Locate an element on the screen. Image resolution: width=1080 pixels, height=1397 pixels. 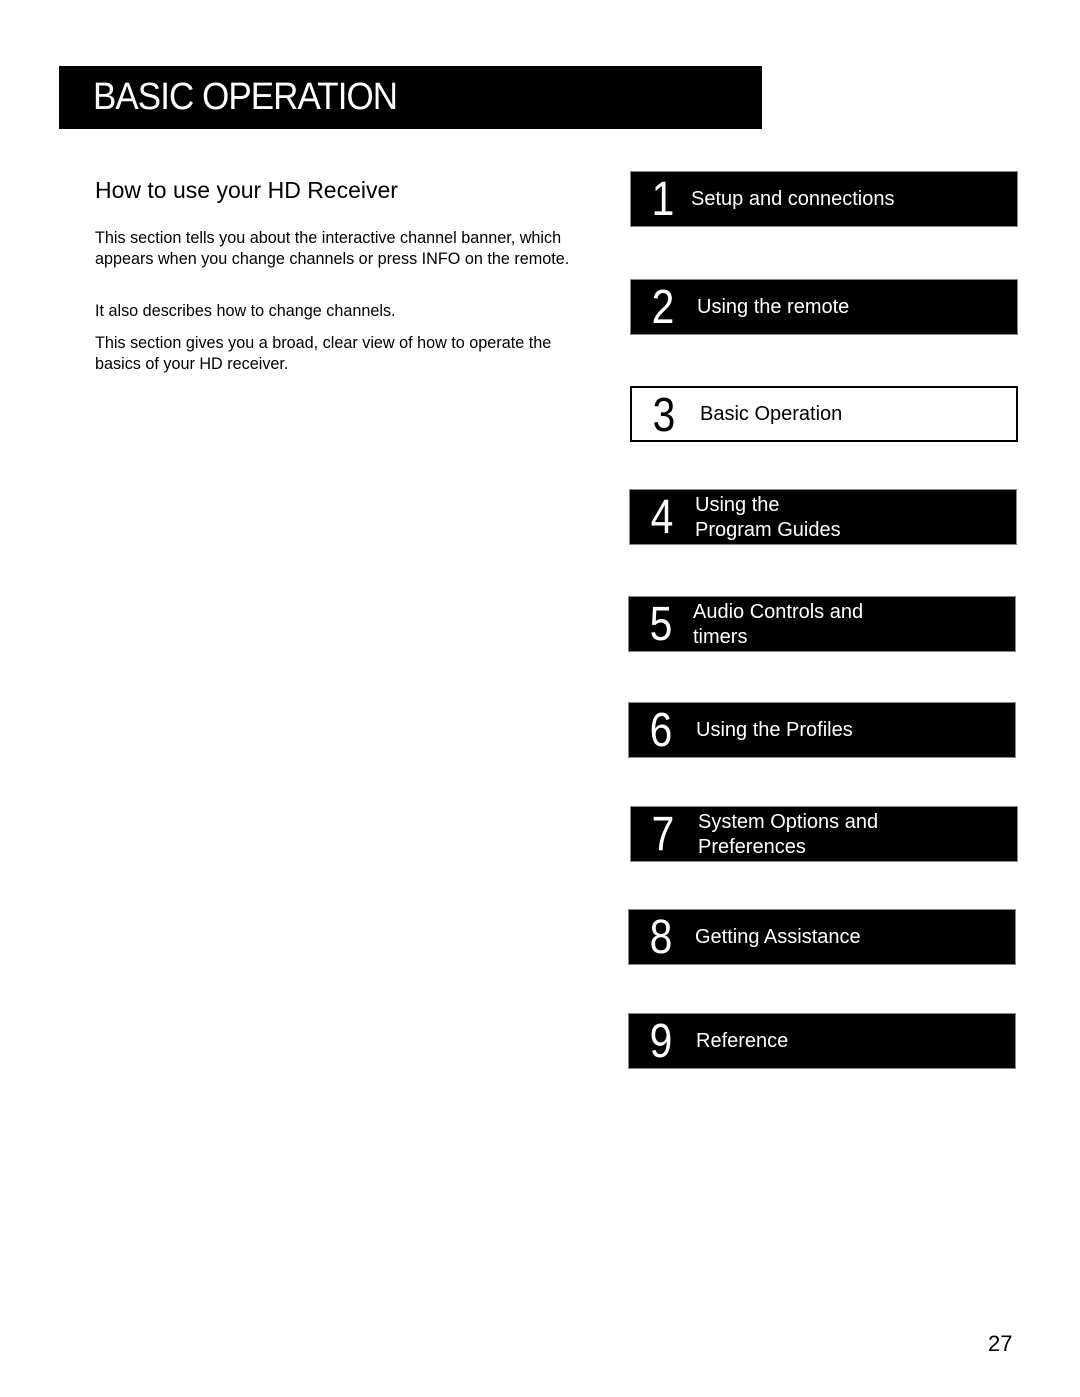
chapter-tab-using-the-remote: 2 Using the remote is located at coordinates (824, 307).